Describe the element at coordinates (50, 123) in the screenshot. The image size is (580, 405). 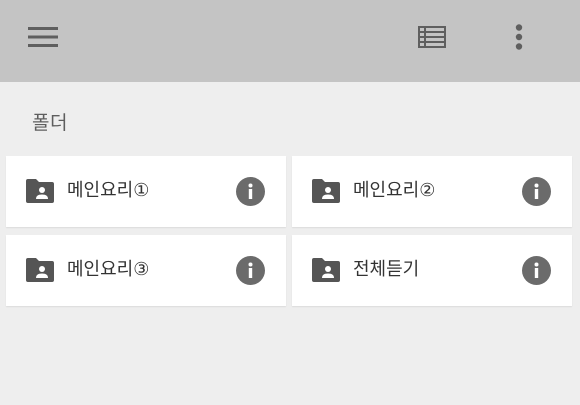
I see `section-title: 폴더` at that location.